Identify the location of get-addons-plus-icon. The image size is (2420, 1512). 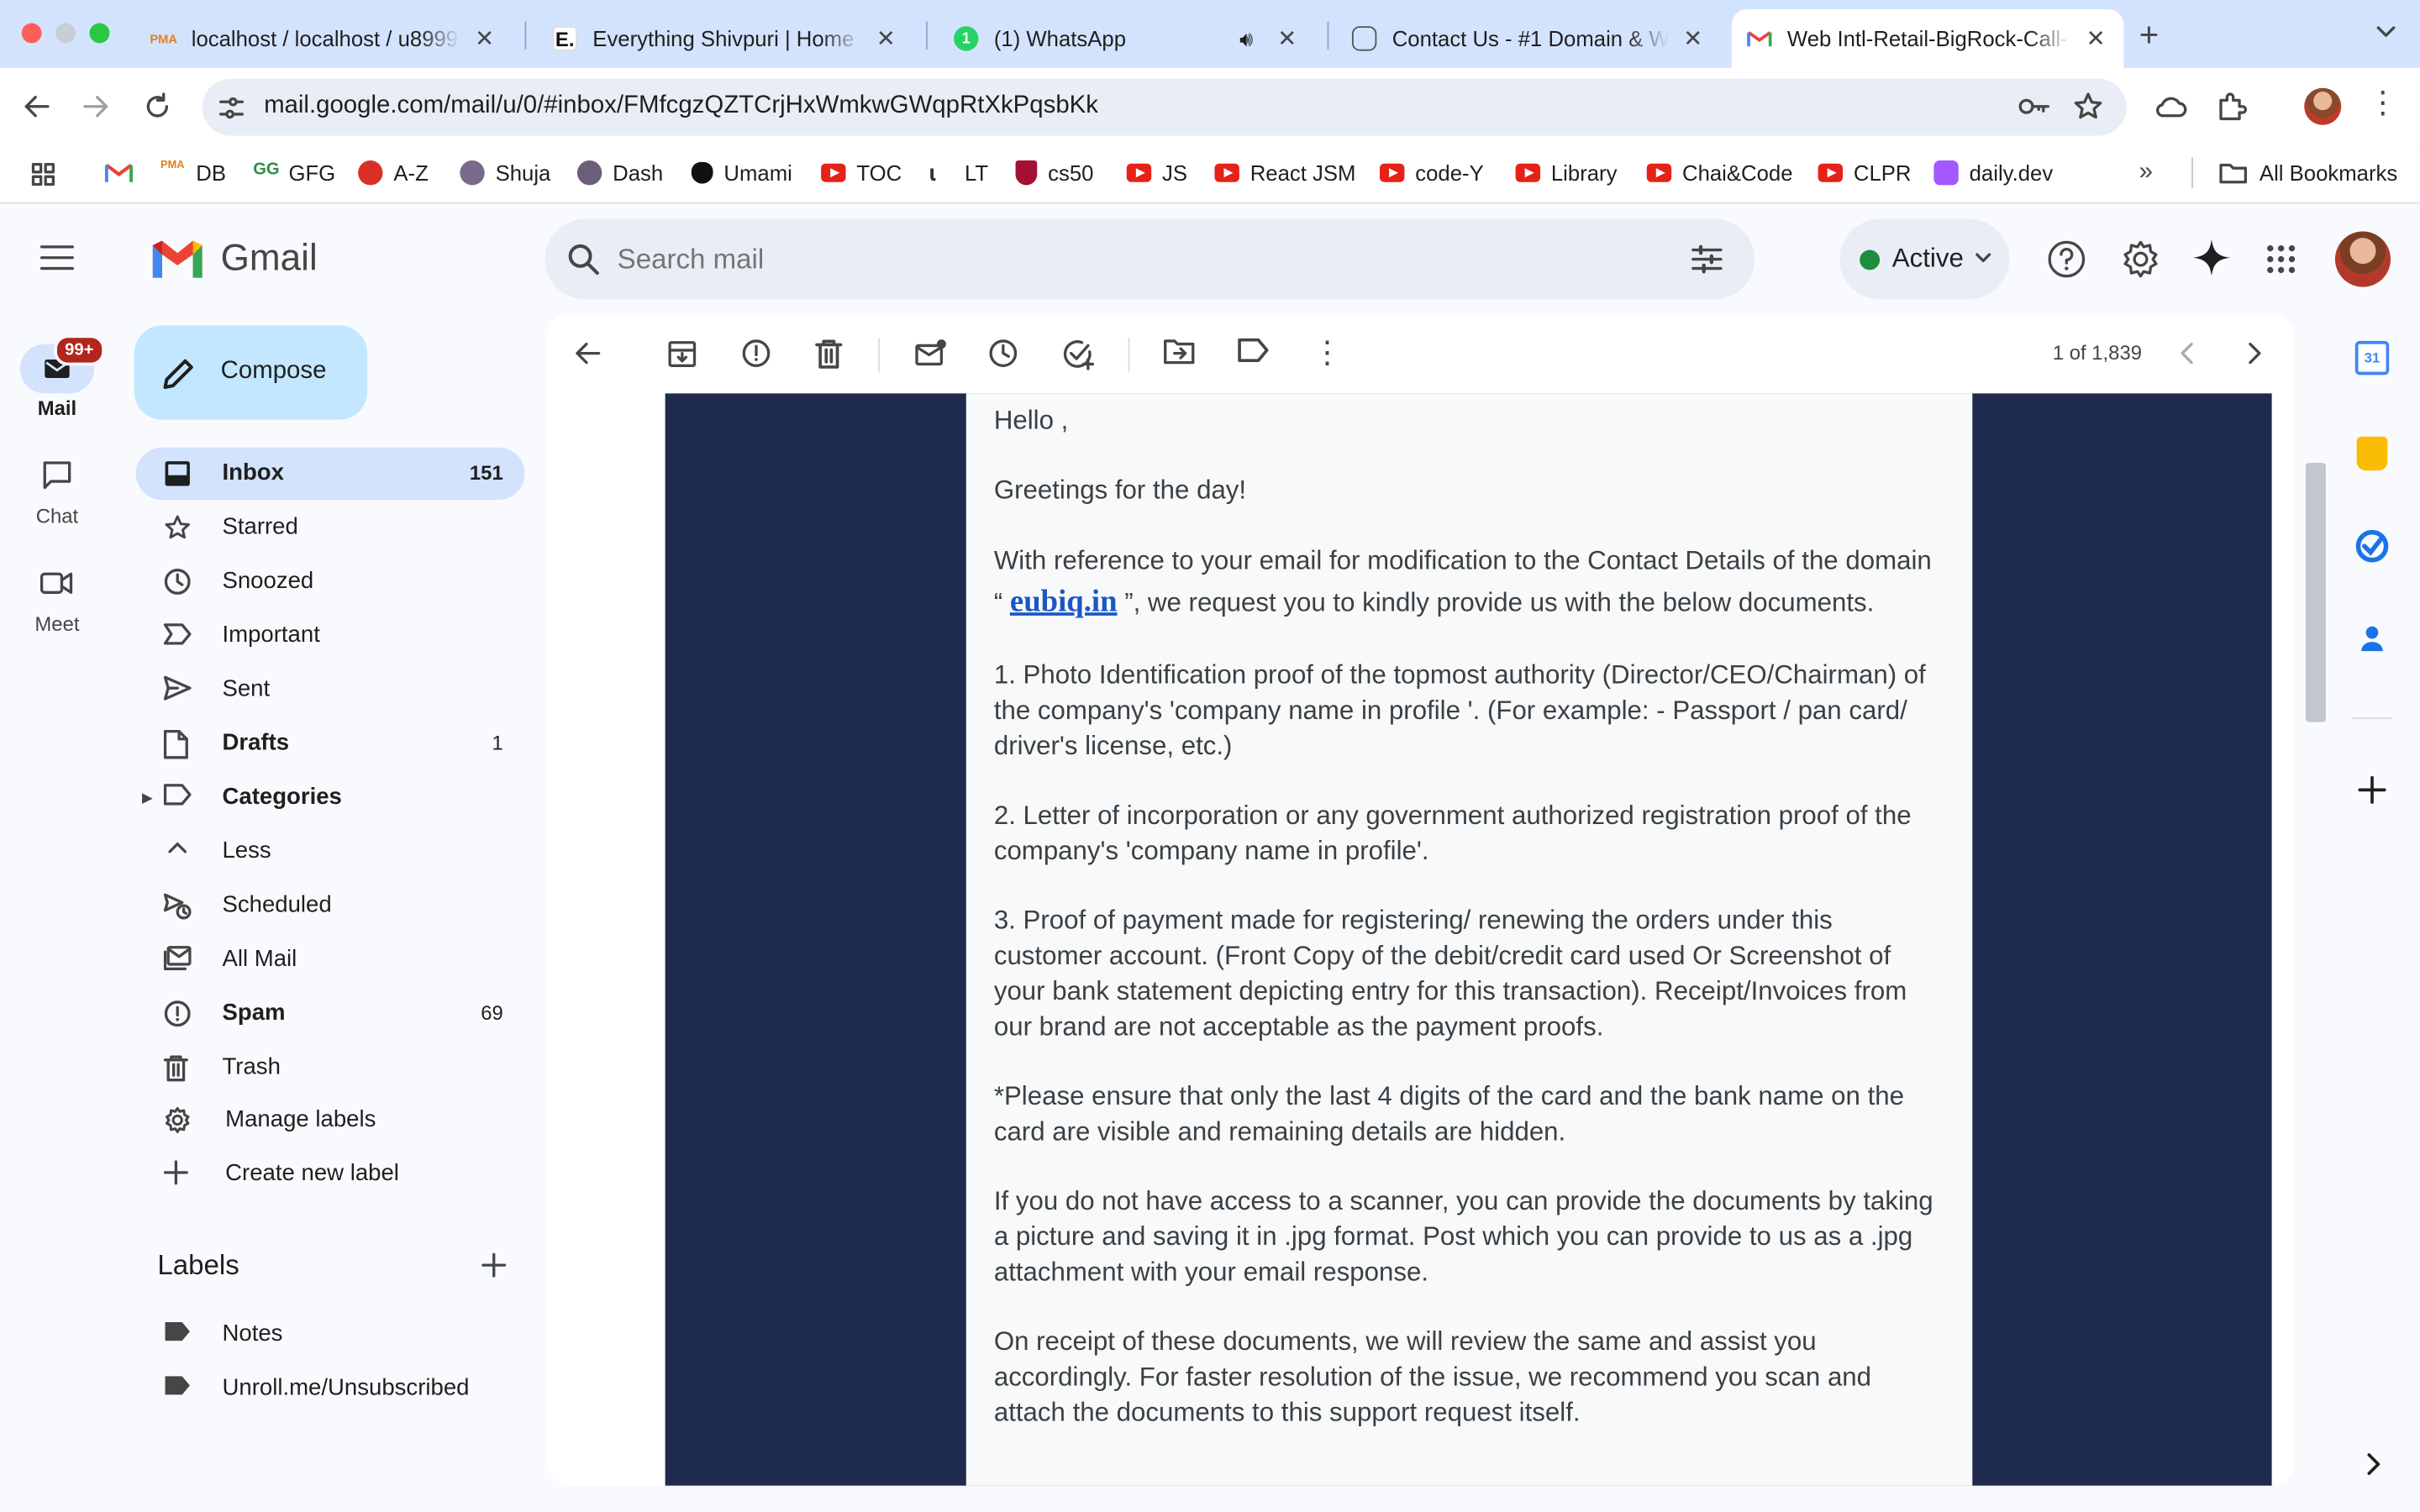
(2372, 789).